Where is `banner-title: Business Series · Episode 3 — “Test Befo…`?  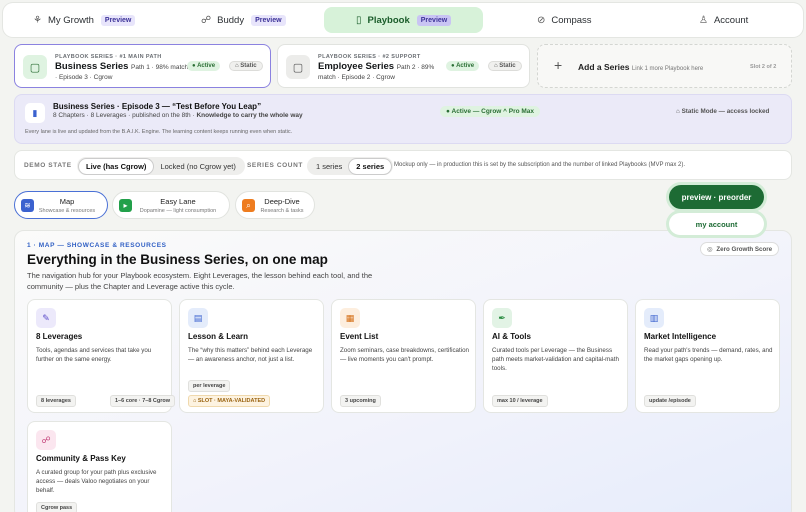
banner-title: Business Series · Episode 3 — “Test Befo… is located at coordinates (157, 106).